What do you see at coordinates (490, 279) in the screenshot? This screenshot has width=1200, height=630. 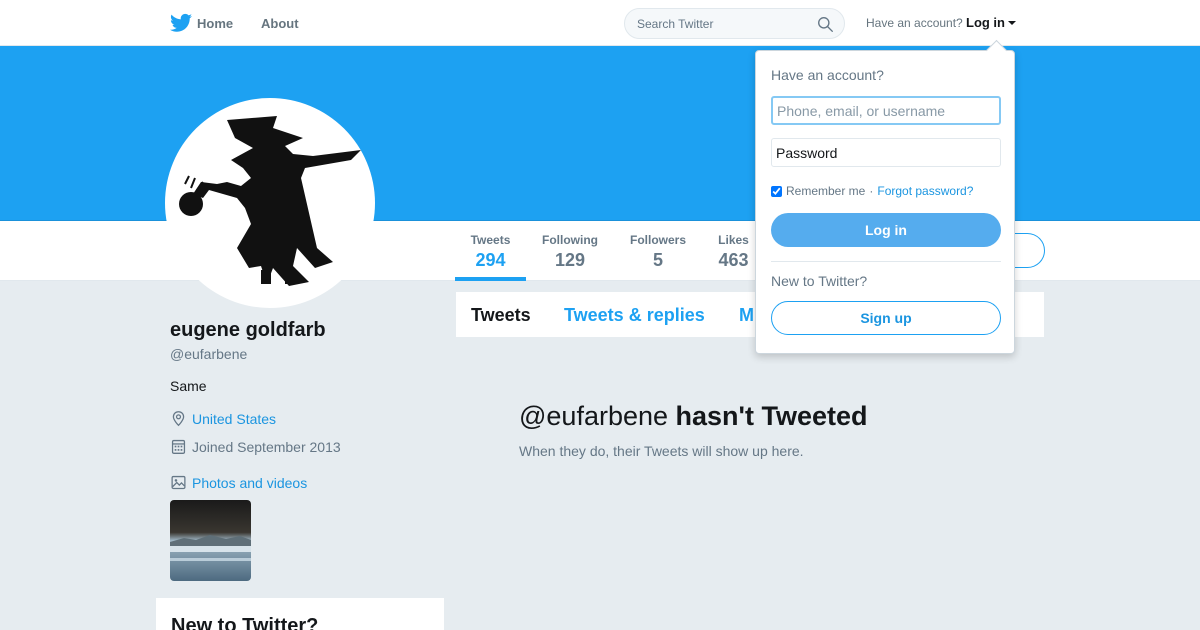 I see `active-stat-indicator` at bounding box center [490, 279].